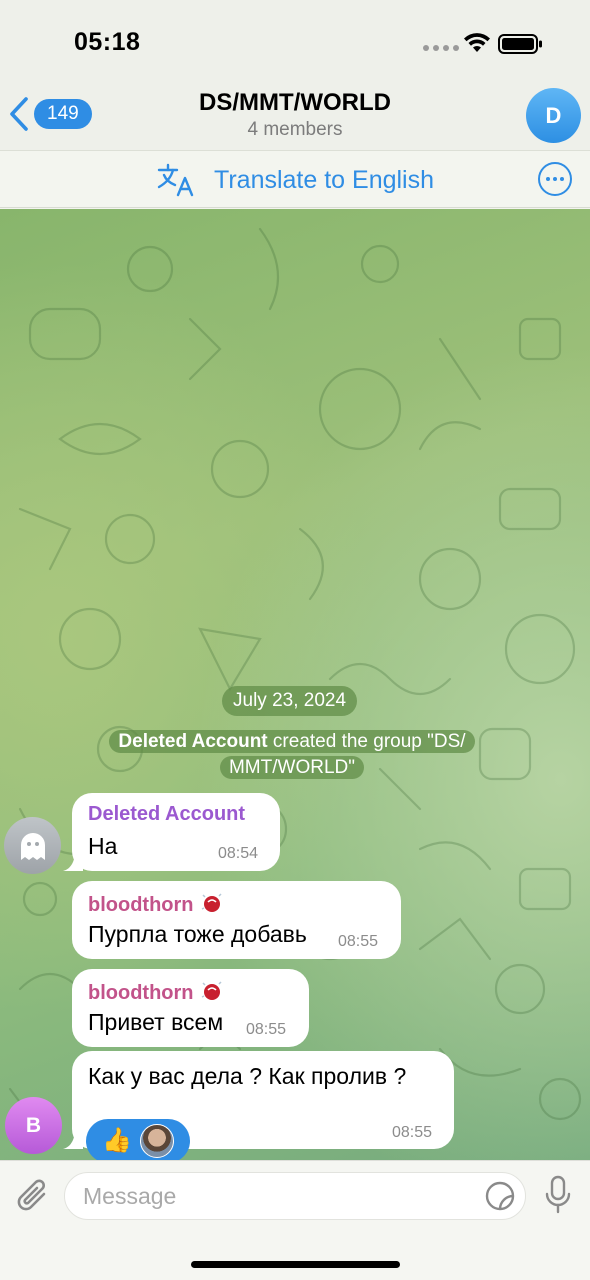  I want to click on message-input, so click(295, 1196).